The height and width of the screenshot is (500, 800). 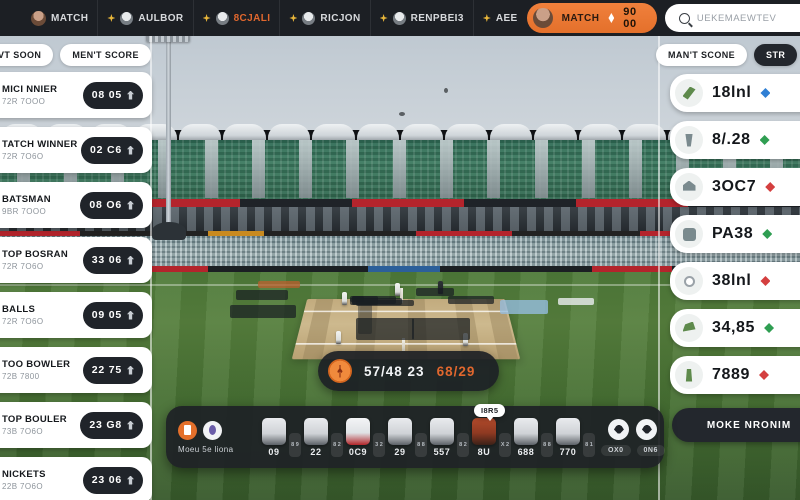 I want to click on market-card: TOP BOULER 73B 7O6O 23 G8, so click(x=76, y=425).